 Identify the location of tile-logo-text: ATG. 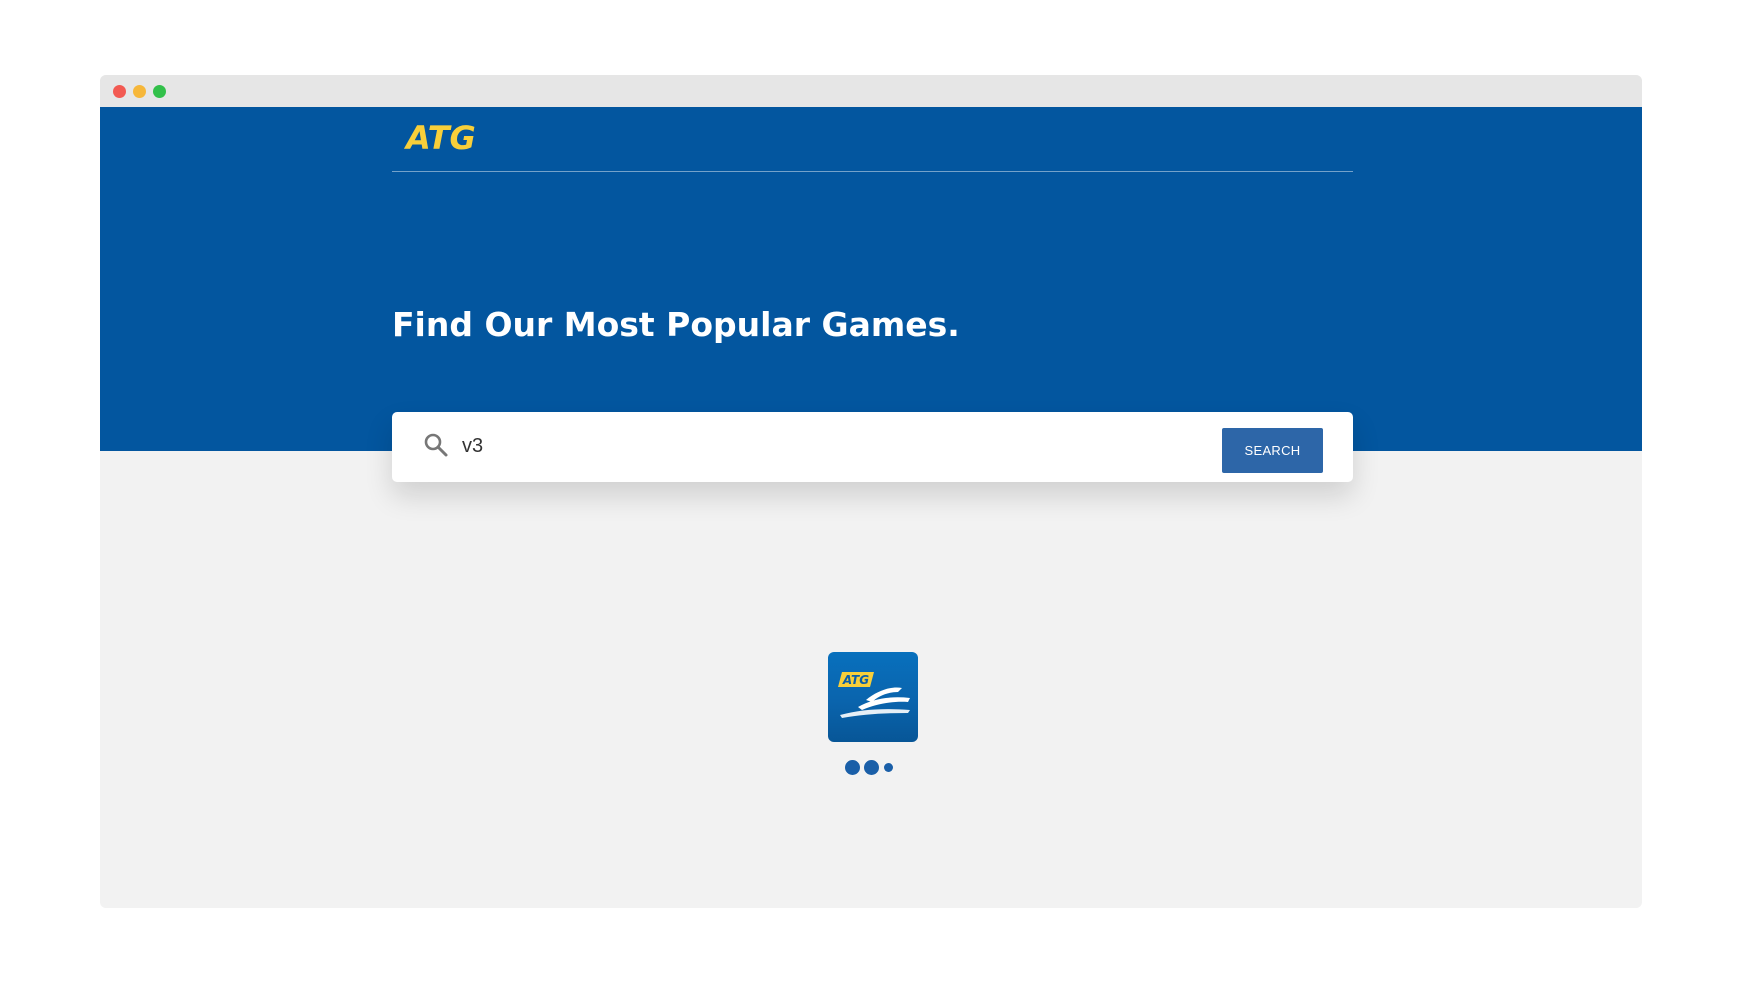
(855, 680).